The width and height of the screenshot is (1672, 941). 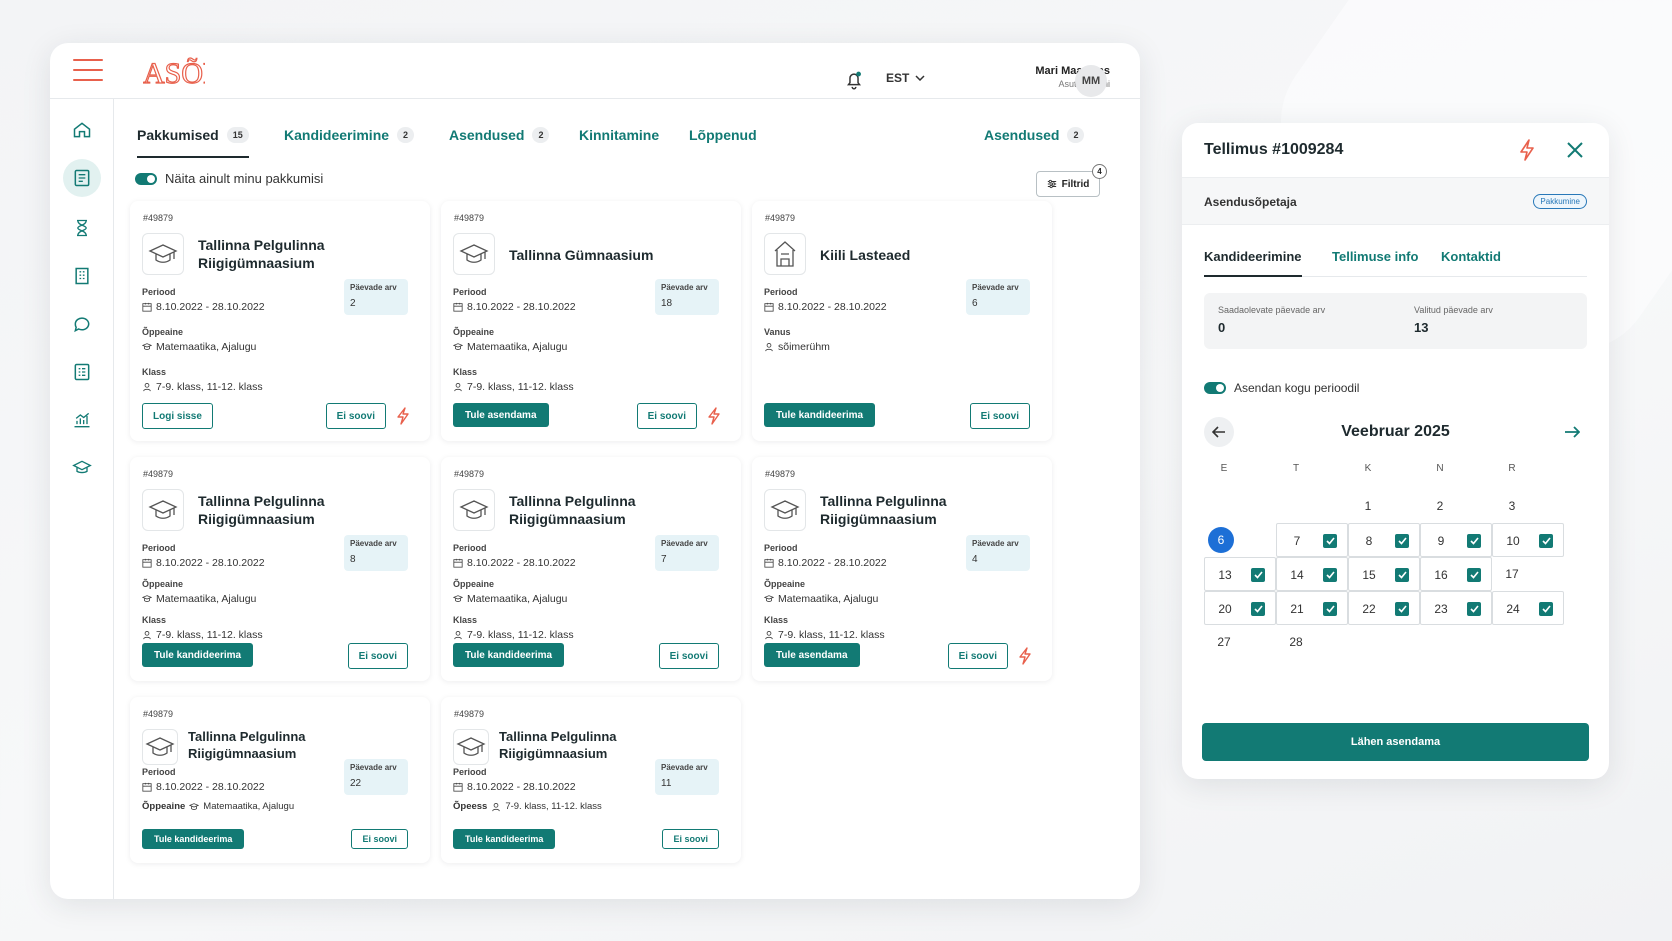 I want to click on document-list-icon, so click(x=82, y=372).